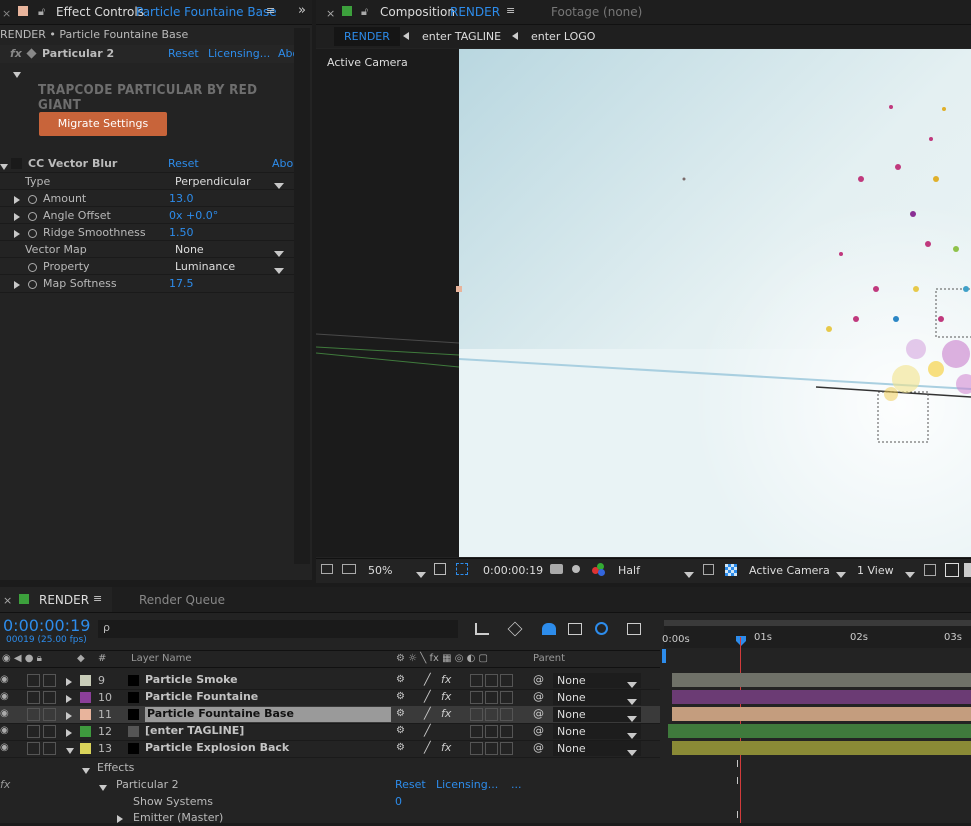  I want to click on stopwatch-icon, so click(32, 285).